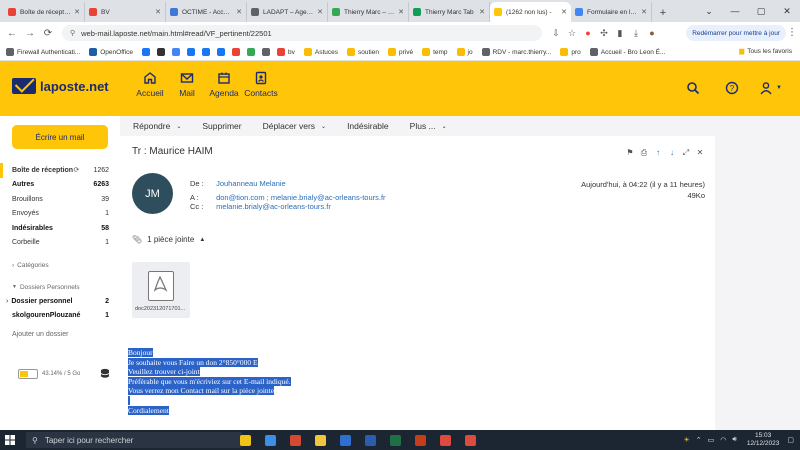  I want to click on delete-button: Supprimer, so click(221, 126).